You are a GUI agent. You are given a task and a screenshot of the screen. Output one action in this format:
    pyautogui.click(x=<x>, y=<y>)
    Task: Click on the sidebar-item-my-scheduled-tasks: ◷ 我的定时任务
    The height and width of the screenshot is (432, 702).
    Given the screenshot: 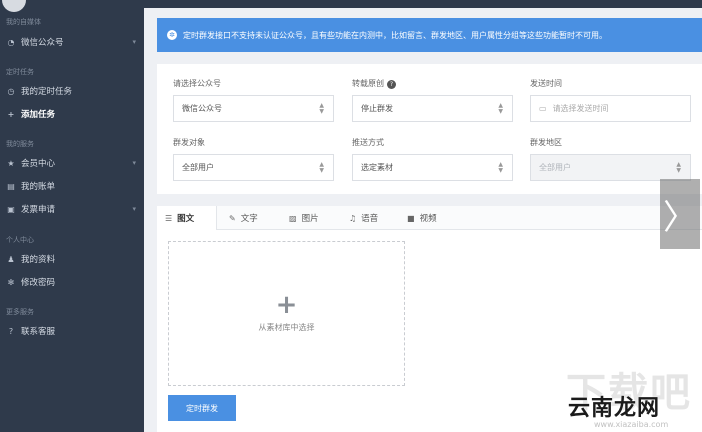 What is the action you would take?
    pyautogui.click(x=72, y=91)
    